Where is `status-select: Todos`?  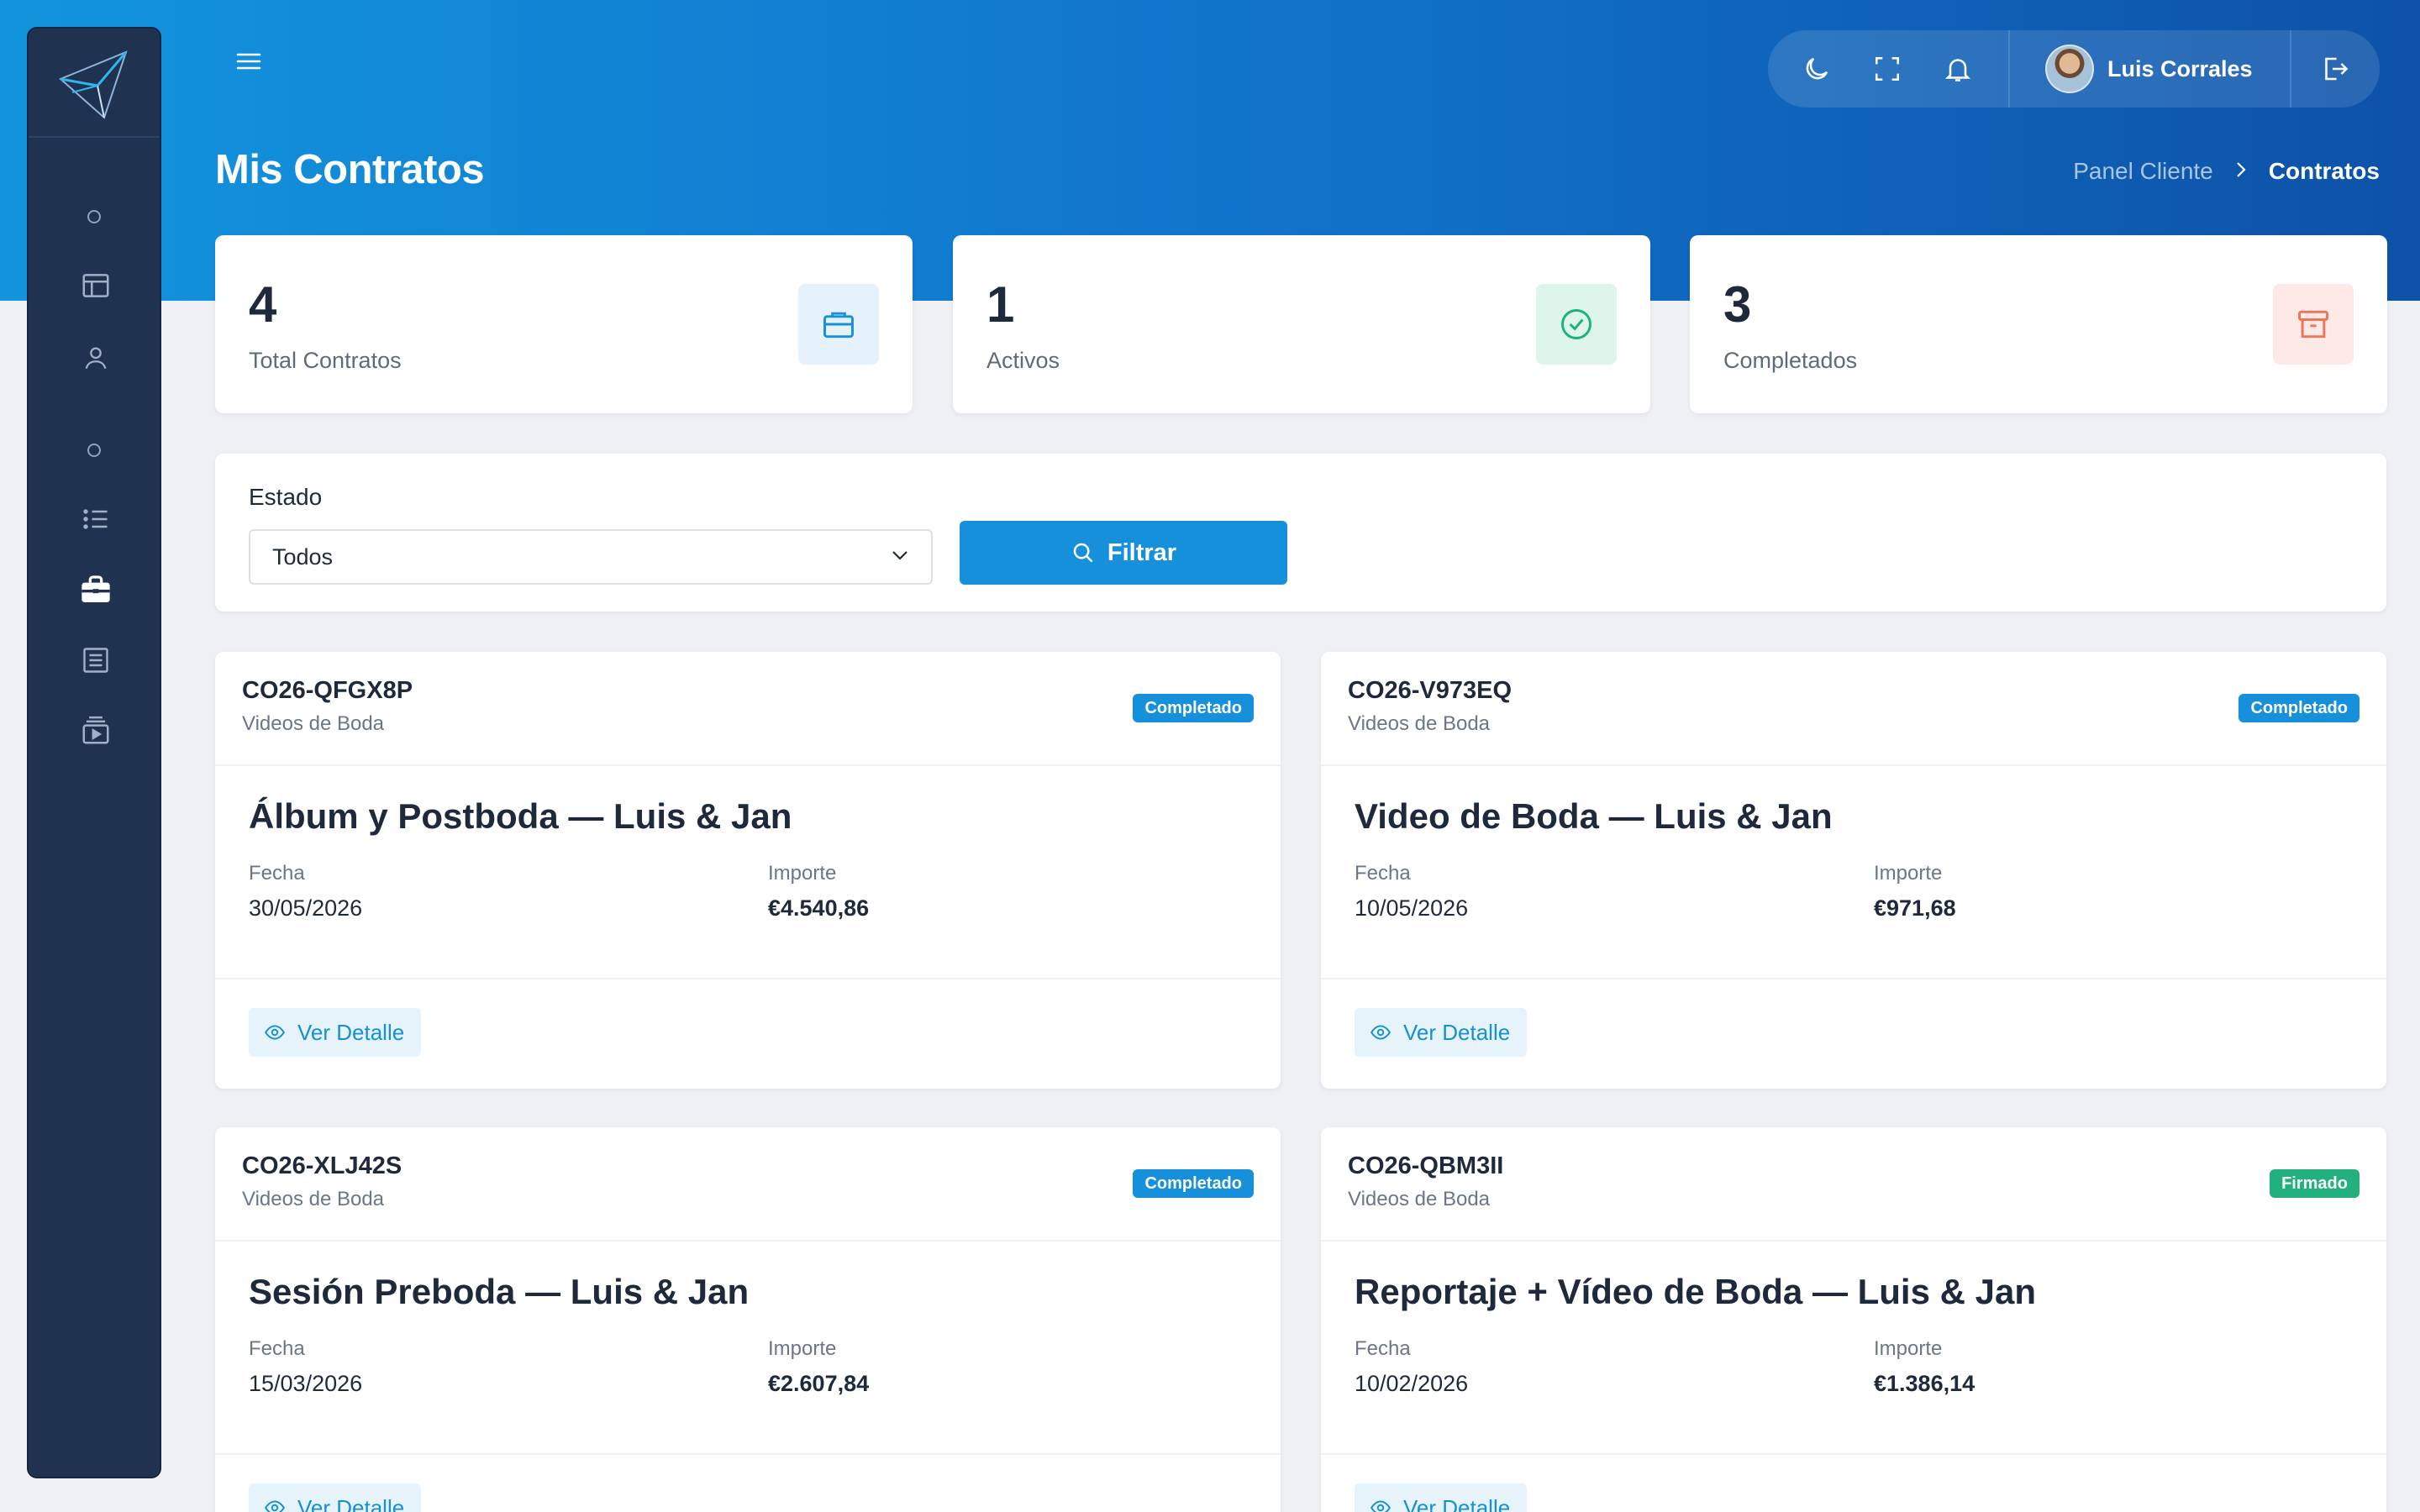 status-select: Todos is located at coordinates (591, 557).